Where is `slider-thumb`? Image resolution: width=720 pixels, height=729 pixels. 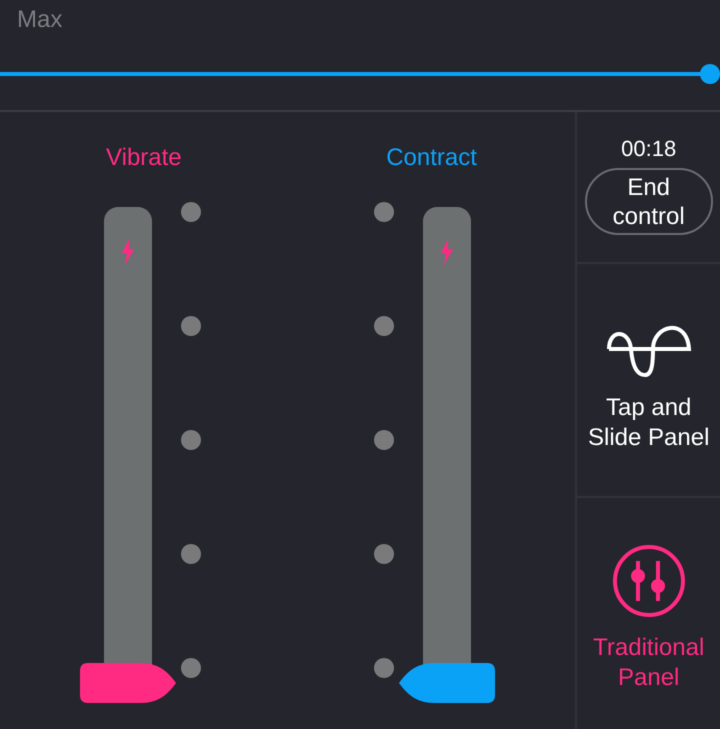 slider-thumb is located at coordinates (710, 74).